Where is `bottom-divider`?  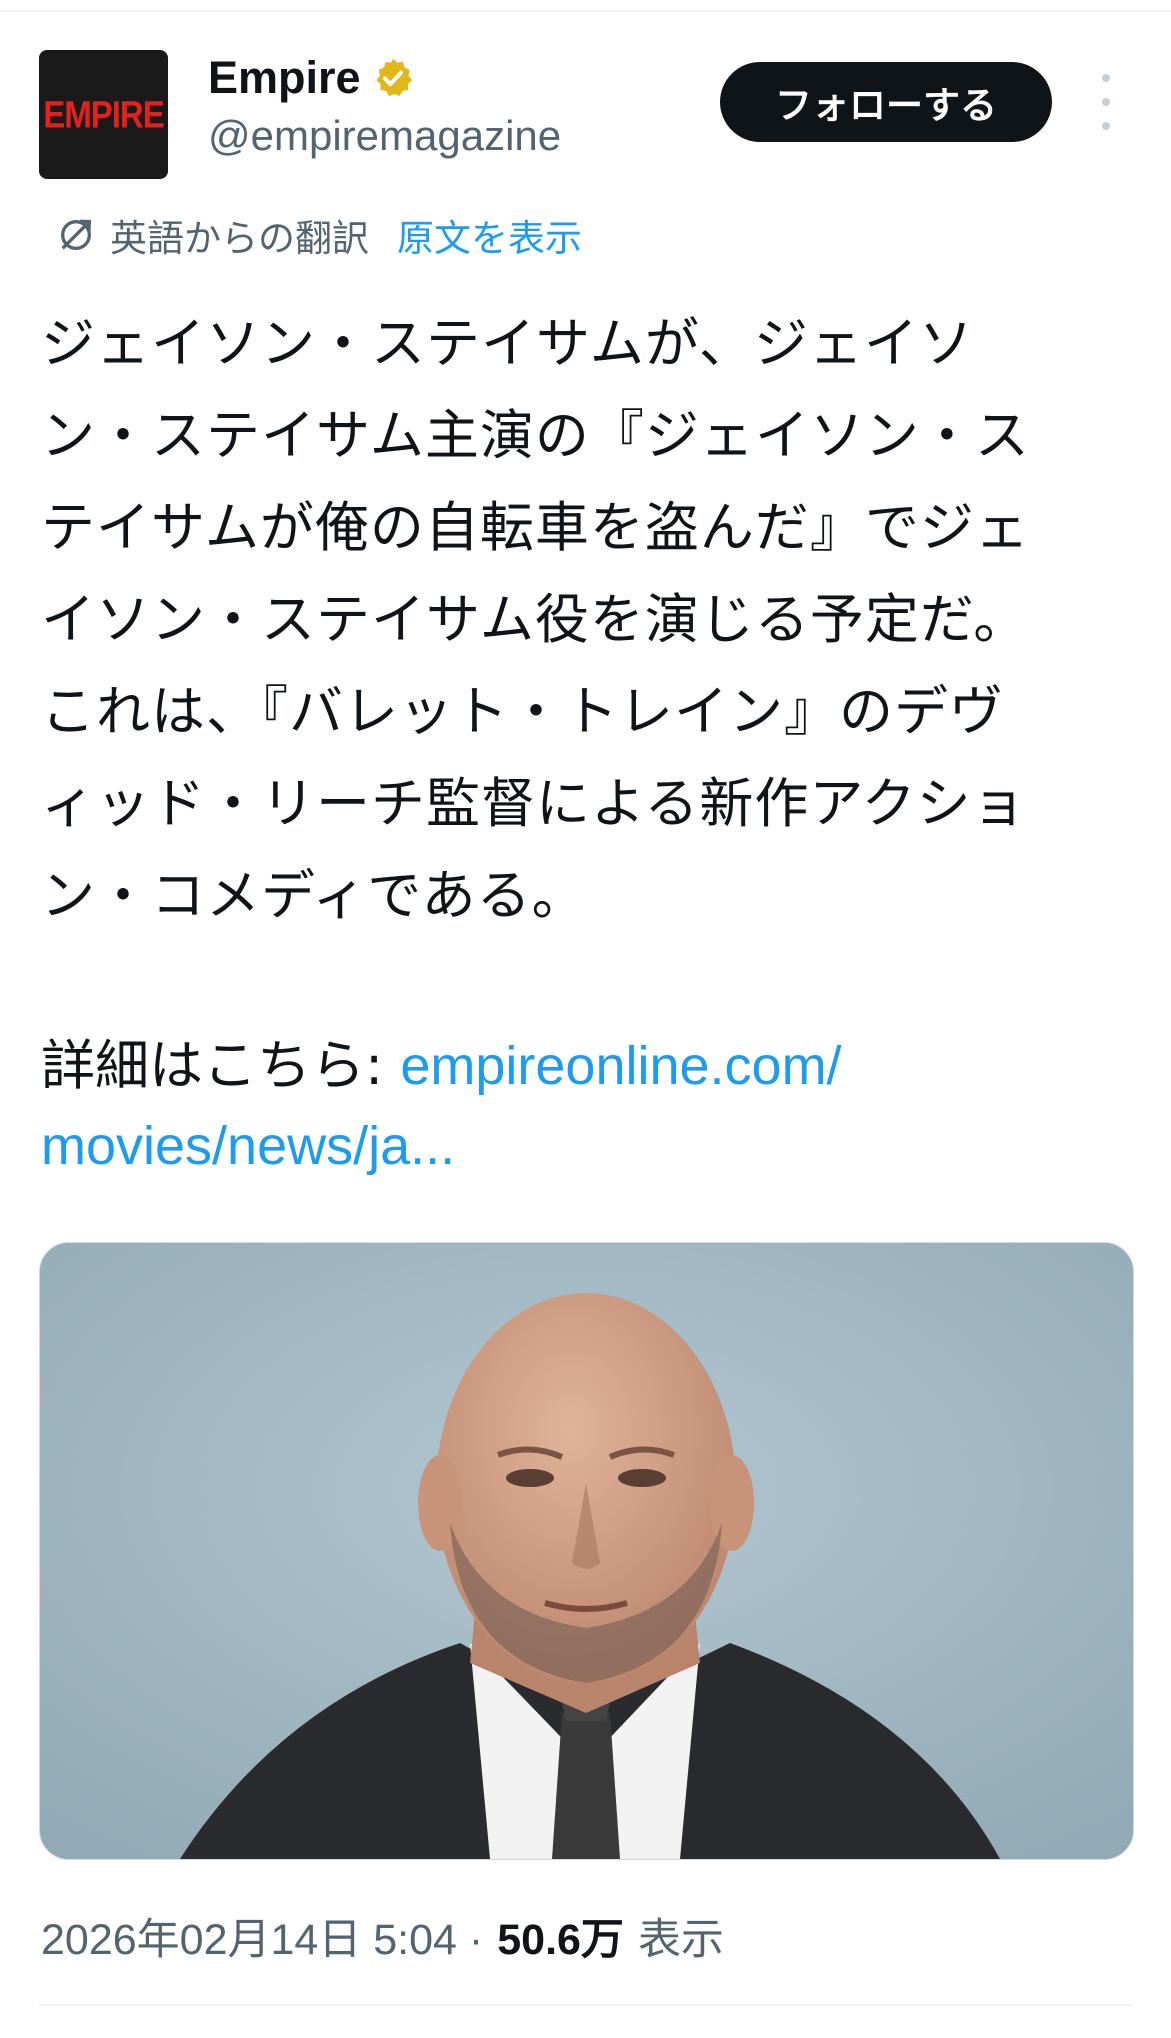
bottom-divider is located at coordinates (585, 2005).